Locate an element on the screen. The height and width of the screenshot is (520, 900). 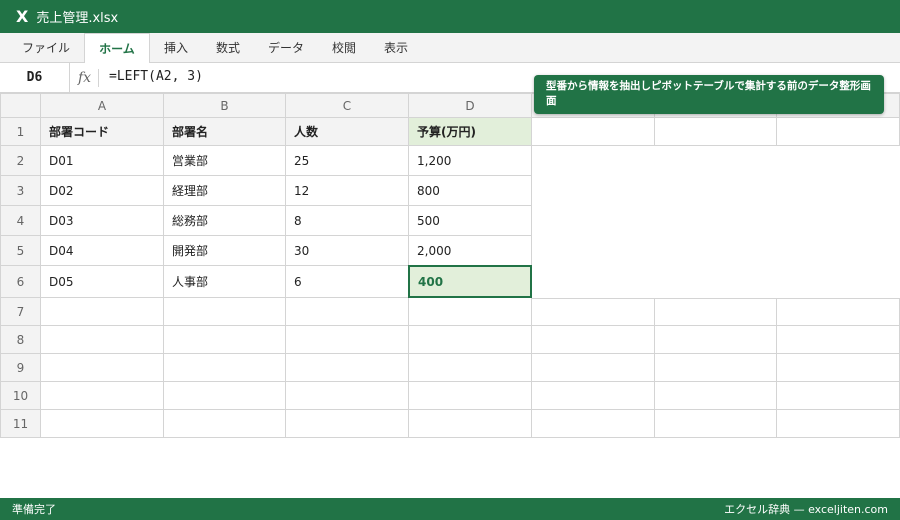
row-header: 5 is located at coordinates (20, 251).